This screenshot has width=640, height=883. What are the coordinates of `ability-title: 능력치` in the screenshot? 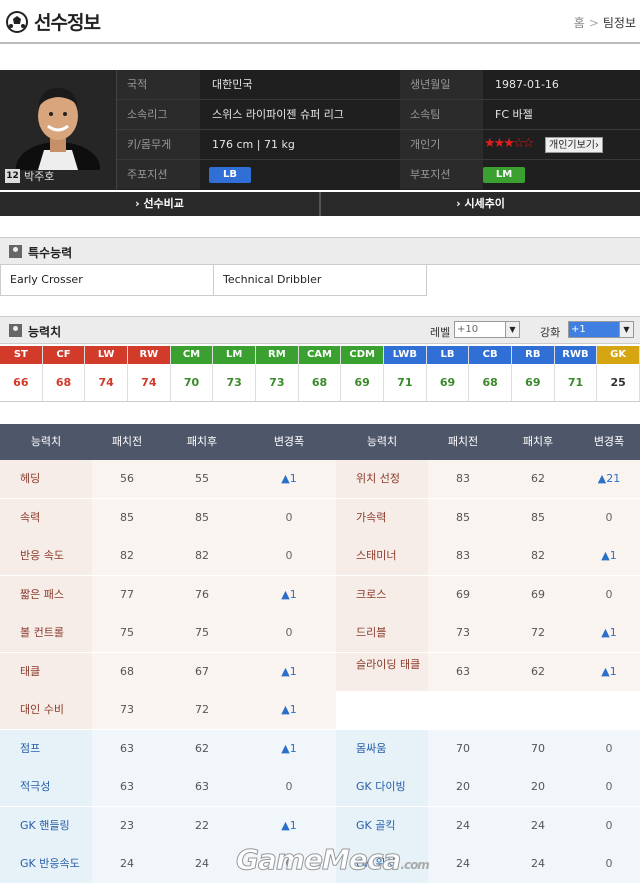 It's located at (45, 332).